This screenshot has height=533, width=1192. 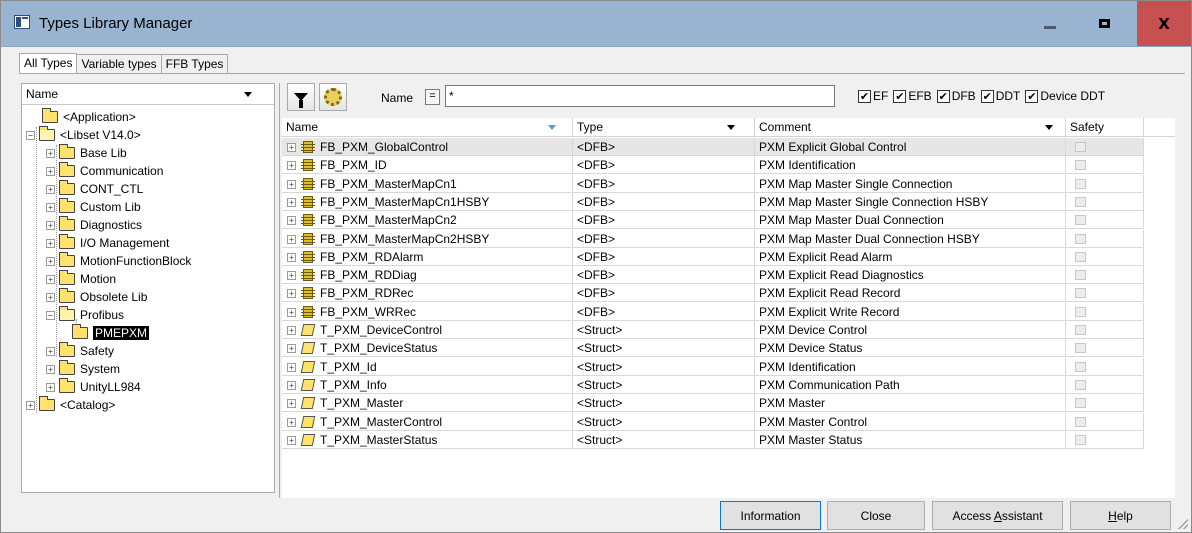 I want to click on column-header-type: Type, so click(x=664, y=127).